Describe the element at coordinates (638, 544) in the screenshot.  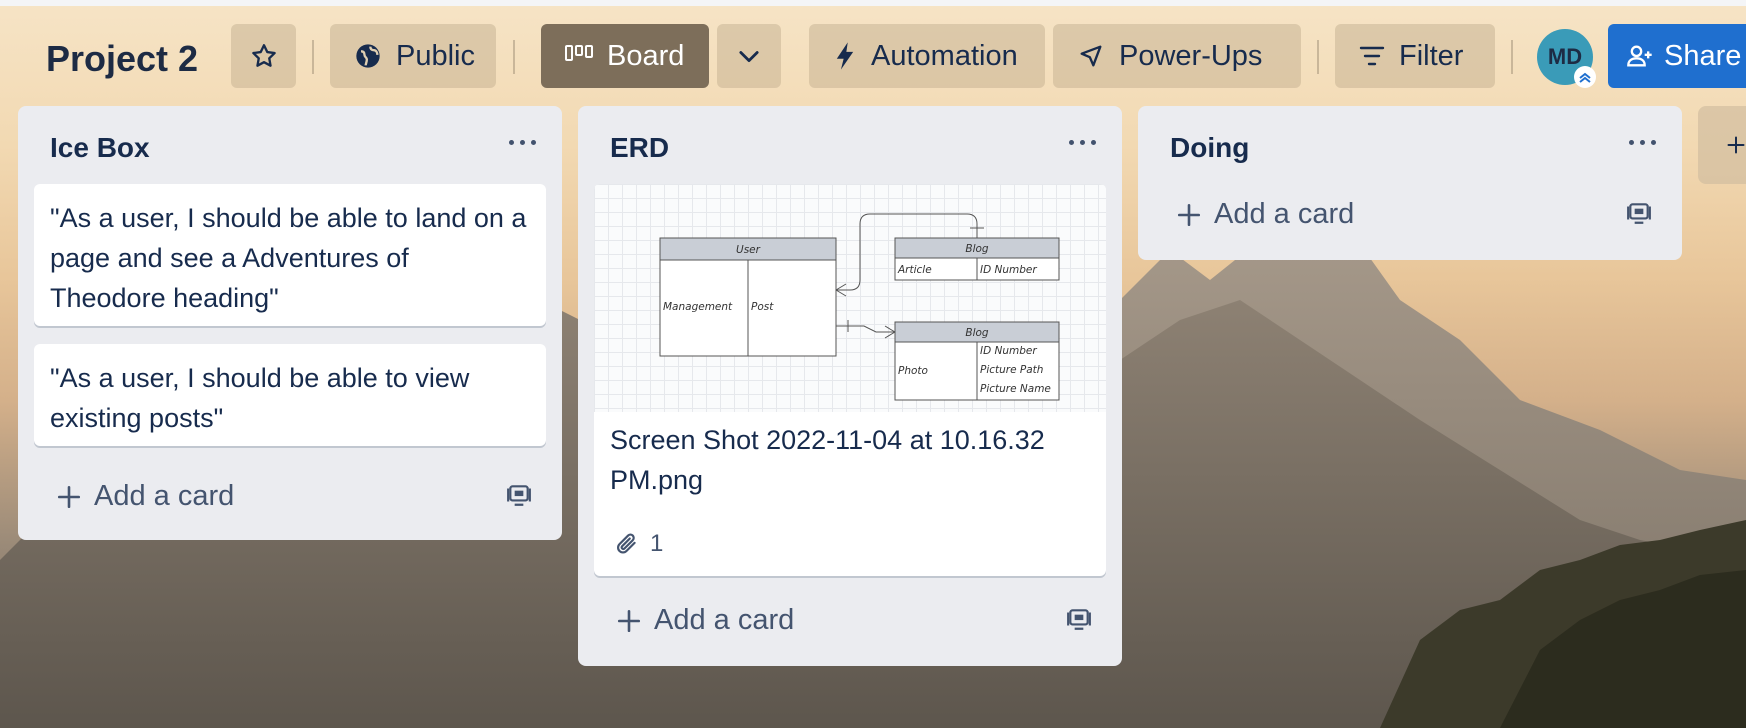
I see `card-attachment-badge: 1` at that location.